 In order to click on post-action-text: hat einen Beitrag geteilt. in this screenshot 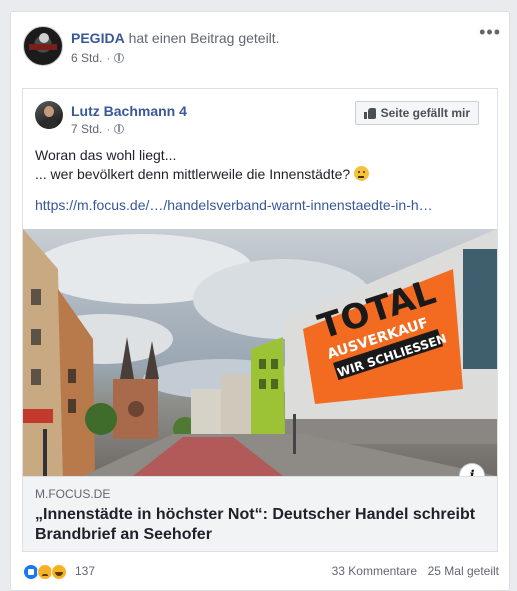, I will do `click(204, 38)`.